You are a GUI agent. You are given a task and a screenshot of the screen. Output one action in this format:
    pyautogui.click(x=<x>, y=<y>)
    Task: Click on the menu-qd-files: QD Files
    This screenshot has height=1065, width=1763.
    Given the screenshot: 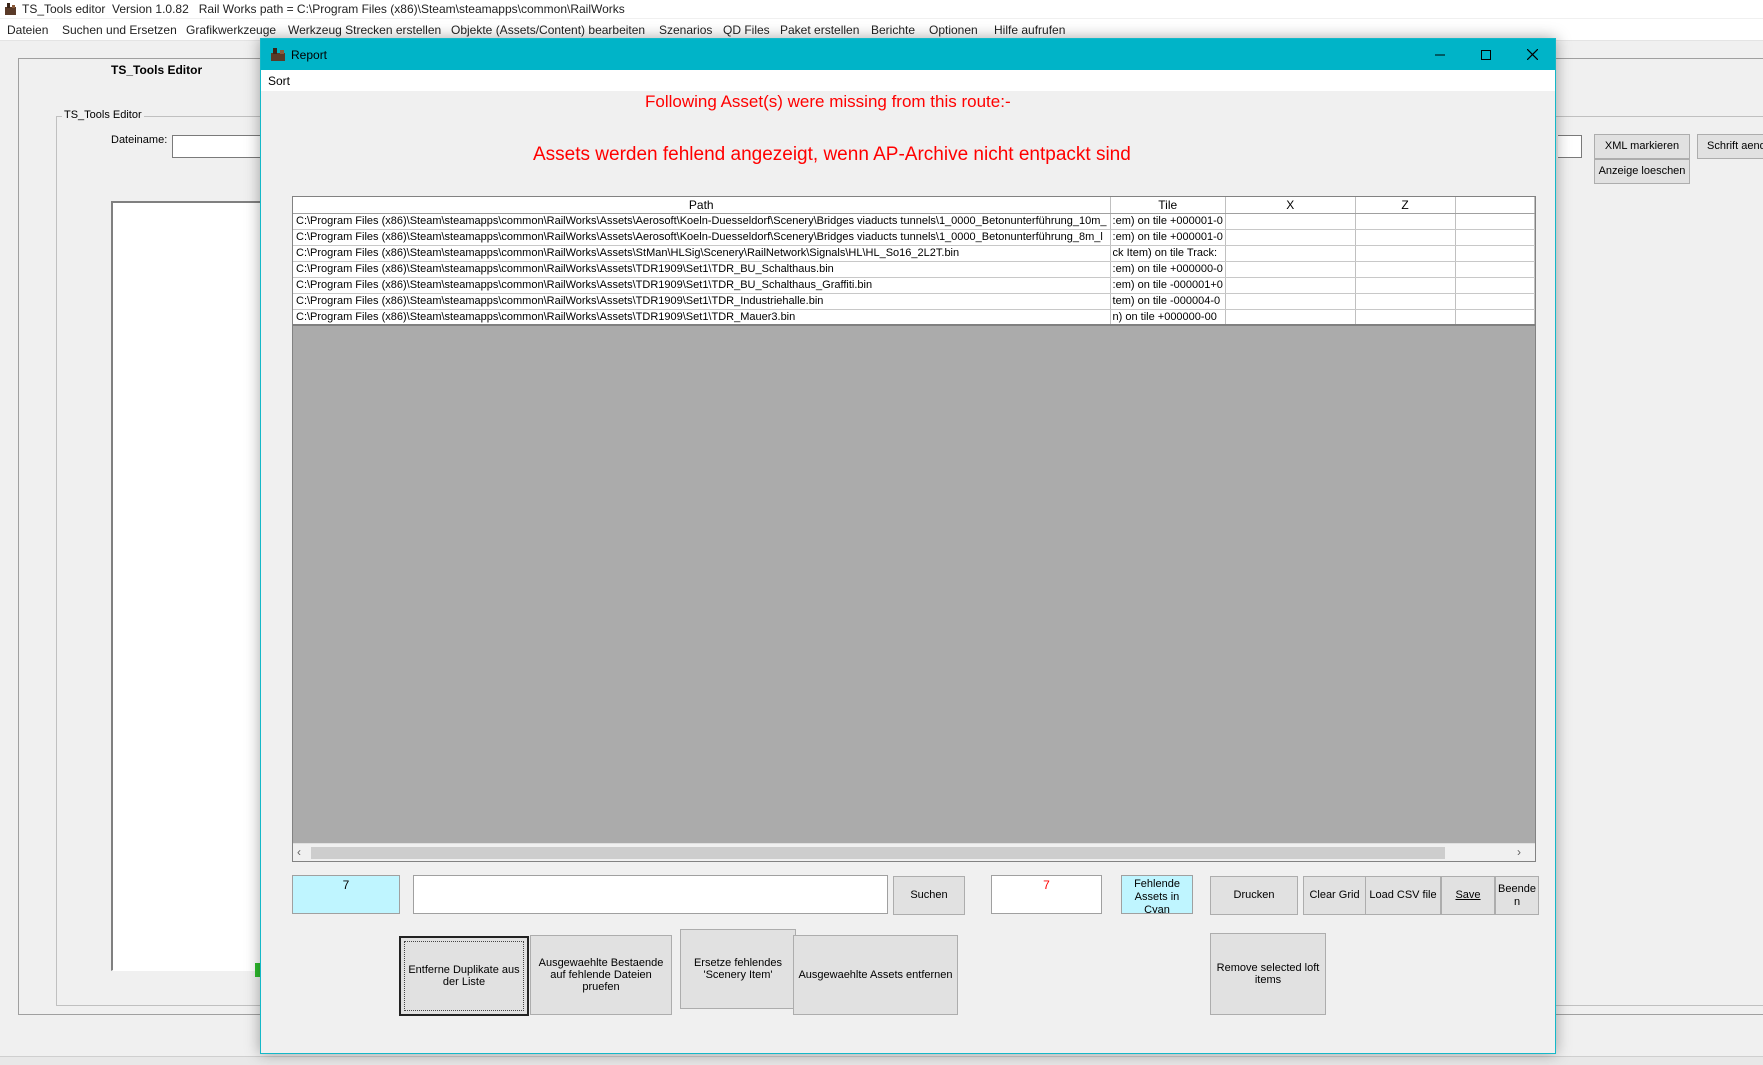 What is the action you would take?
    pyautogui.click(x=746, y=30)
    